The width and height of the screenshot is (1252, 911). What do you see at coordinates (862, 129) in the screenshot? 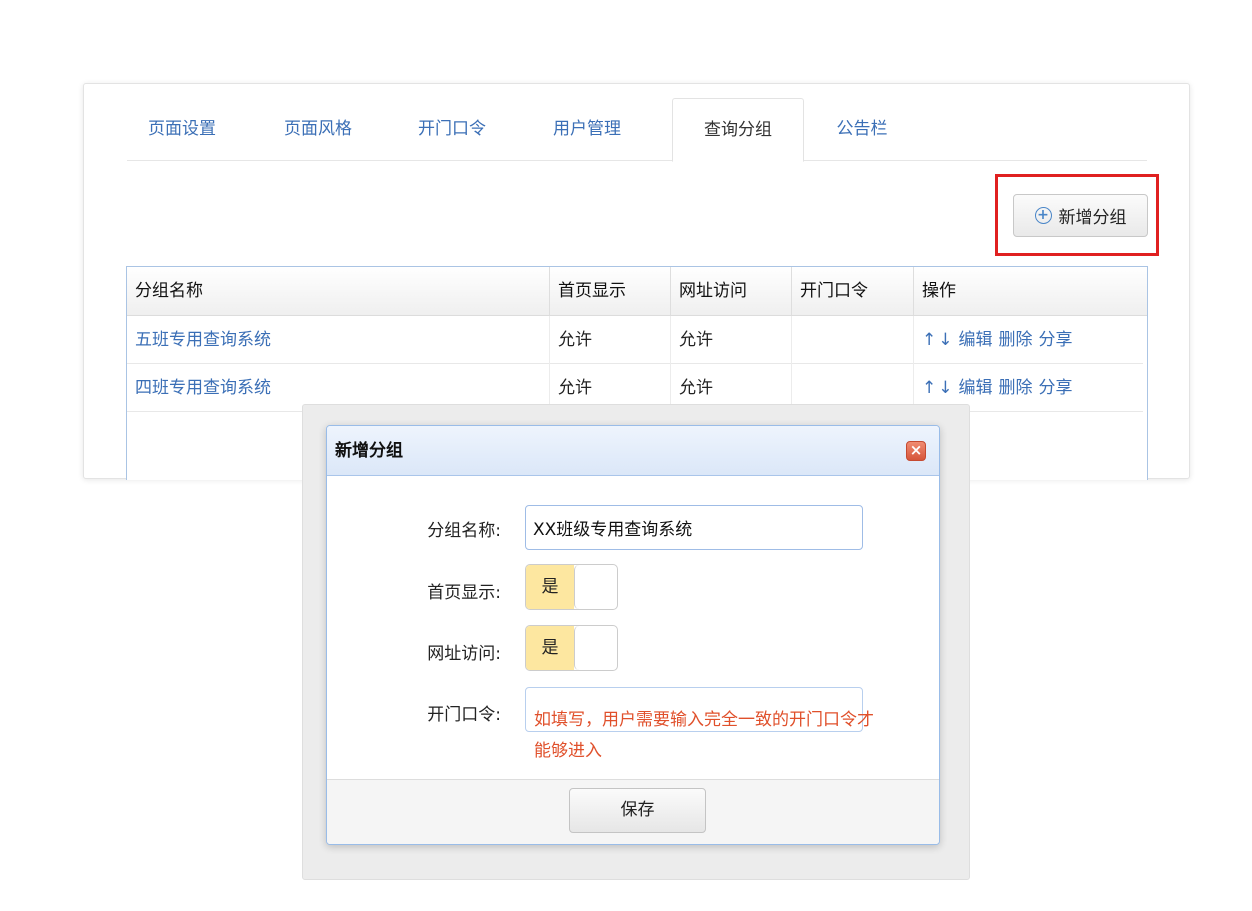
I see `tab-bulletin: 公告栏` at bounding box center [862, 129].